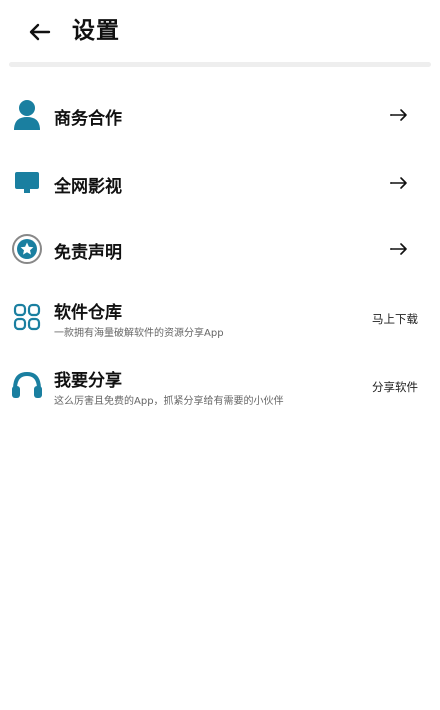 The width and height of the screenshot is (440, 710). I want to click on arrow-left-icon, so click(40, 32).